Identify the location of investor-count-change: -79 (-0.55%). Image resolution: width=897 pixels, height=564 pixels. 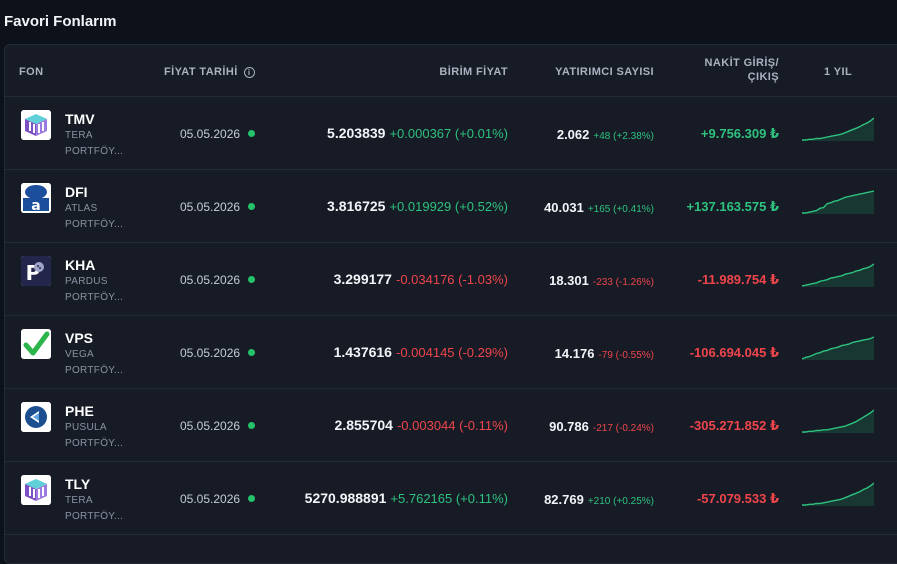
(626, 355).